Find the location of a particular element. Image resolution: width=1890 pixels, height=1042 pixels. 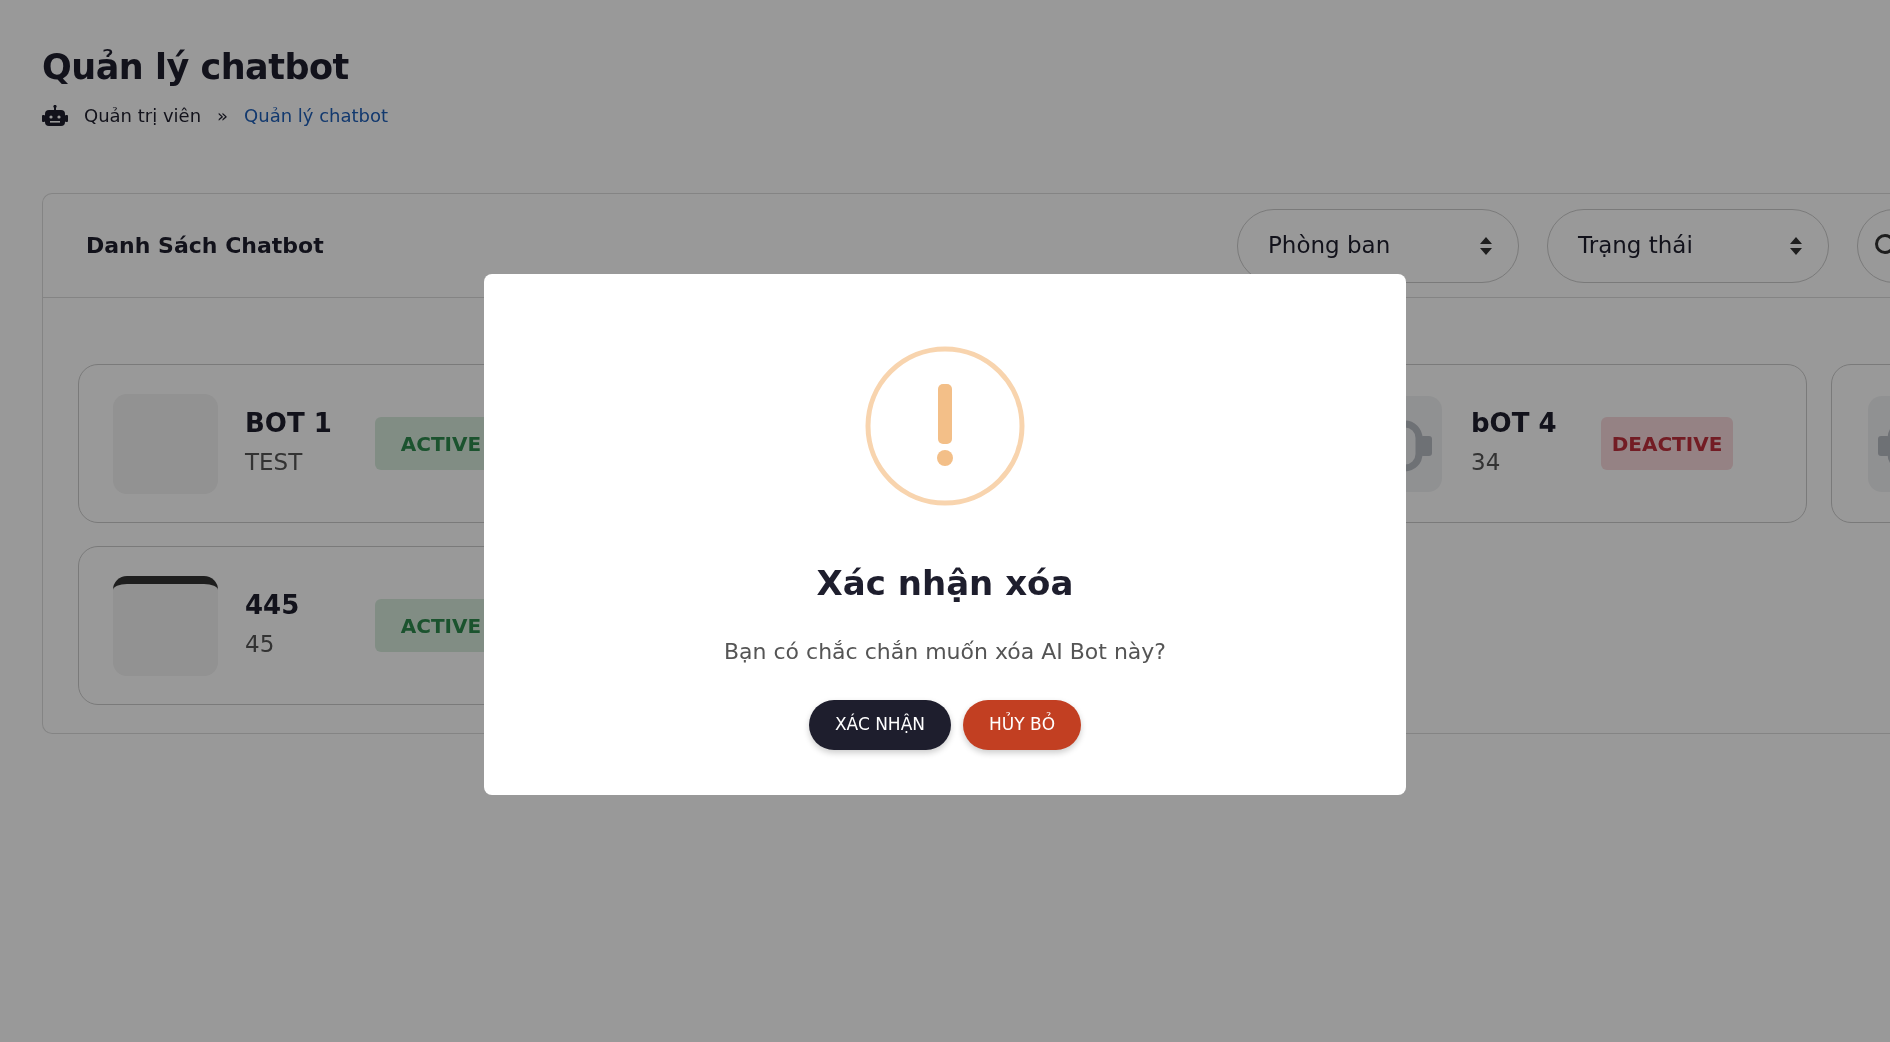

status-badge: DEACTIVE is located at coordinates (1667, 443).